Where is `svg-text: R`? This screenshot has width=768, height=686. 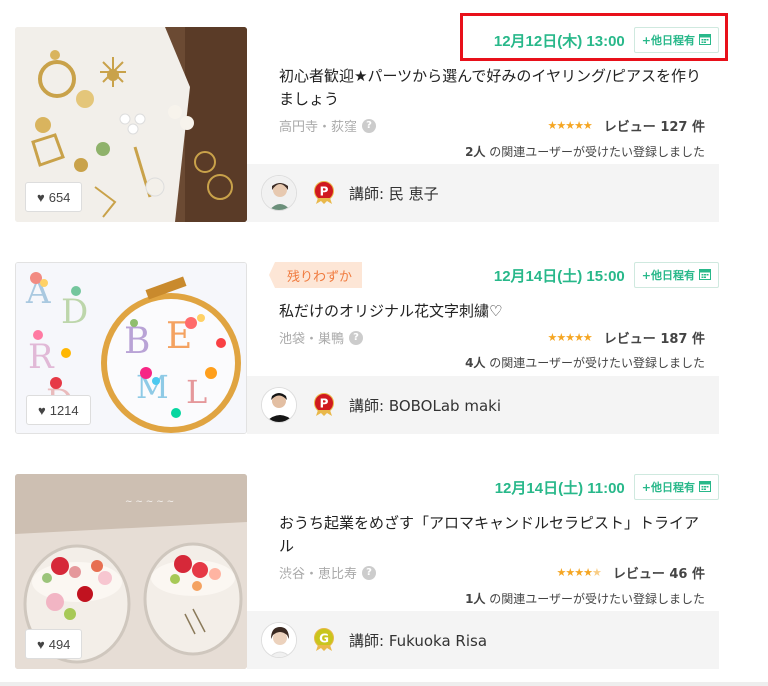 svg-text: R is located at coordinates (41, 357).